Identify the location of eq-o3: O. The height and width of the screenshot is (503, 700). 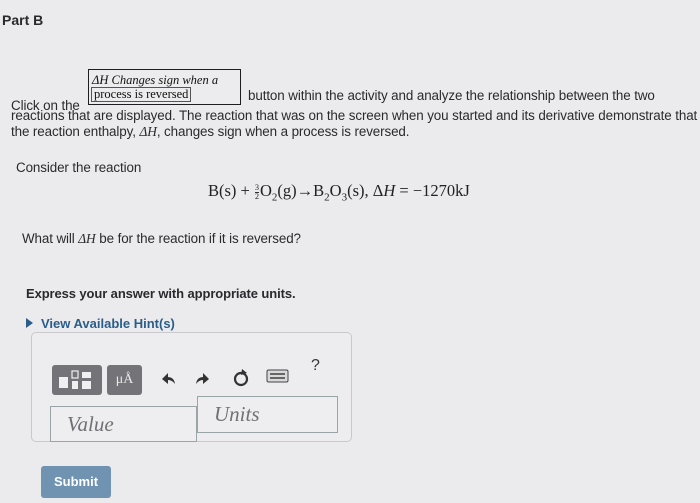
(335, 190).